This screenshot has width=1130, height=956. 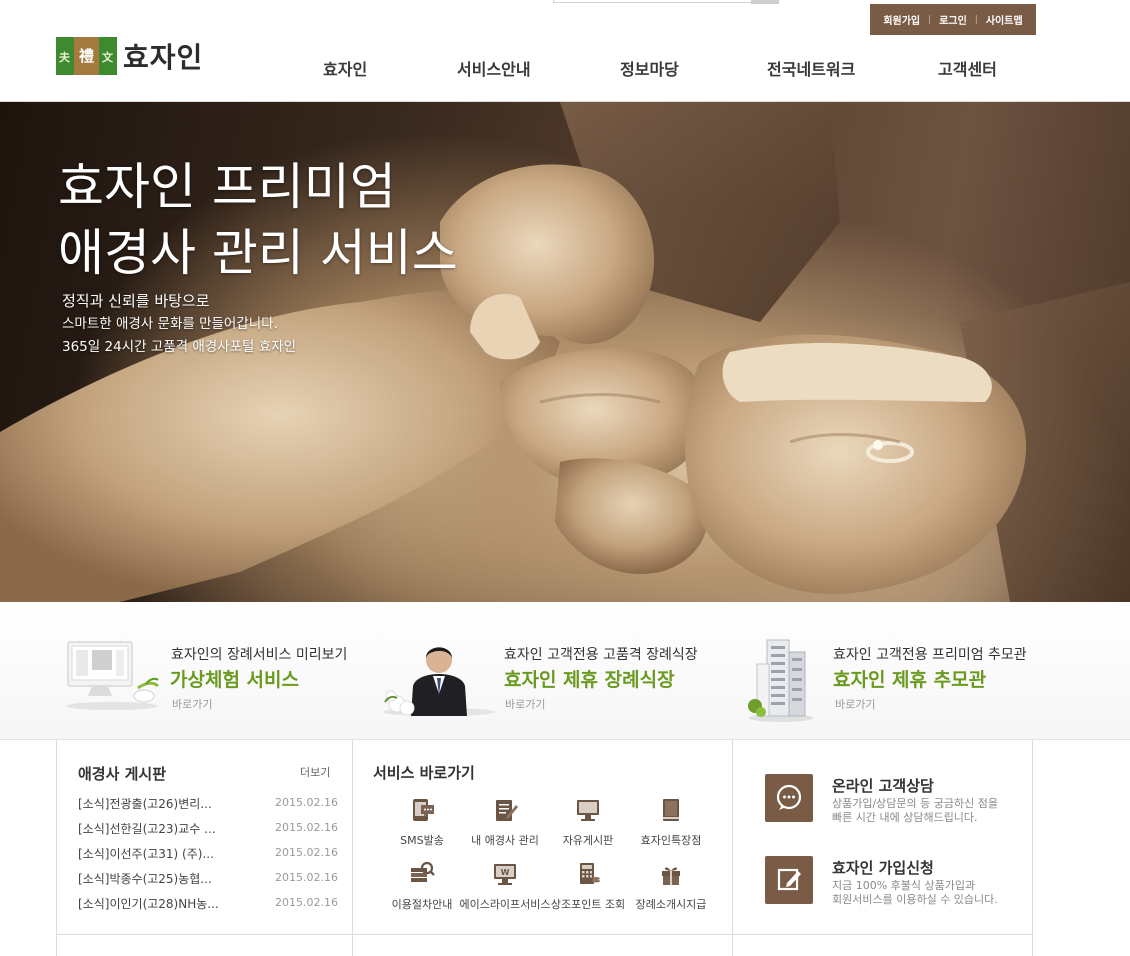 What do you see at coordinates (780, 680) in the screenshot?
I see `building-icon` at bounding box center [780, 680].